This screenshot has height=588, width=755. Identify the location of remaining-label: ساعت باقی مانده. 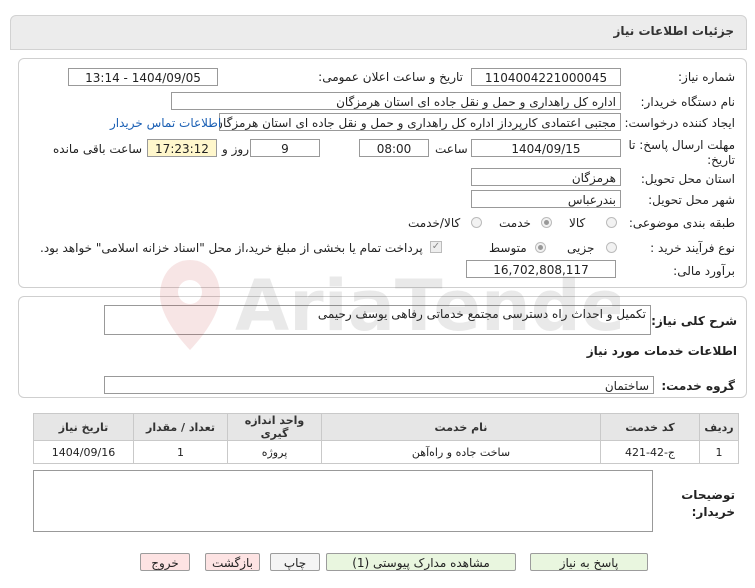
(98, 149).